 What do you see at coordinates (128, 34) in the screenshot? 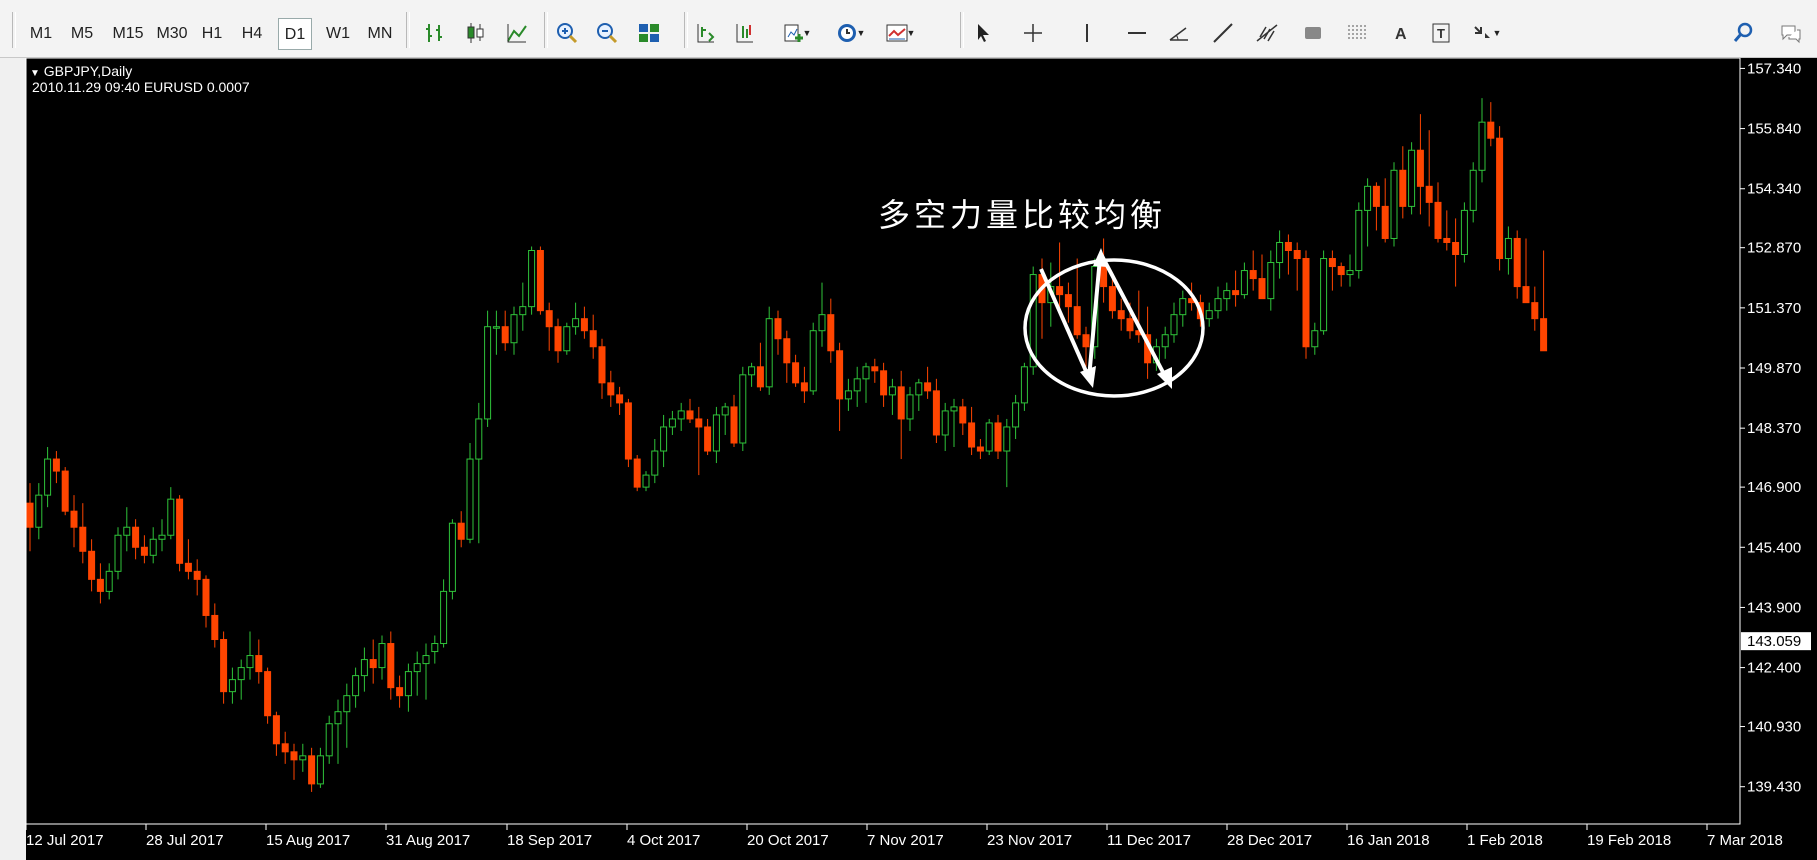
I see `timeframe-m15-button: M15` at bounding box center [128, 34].